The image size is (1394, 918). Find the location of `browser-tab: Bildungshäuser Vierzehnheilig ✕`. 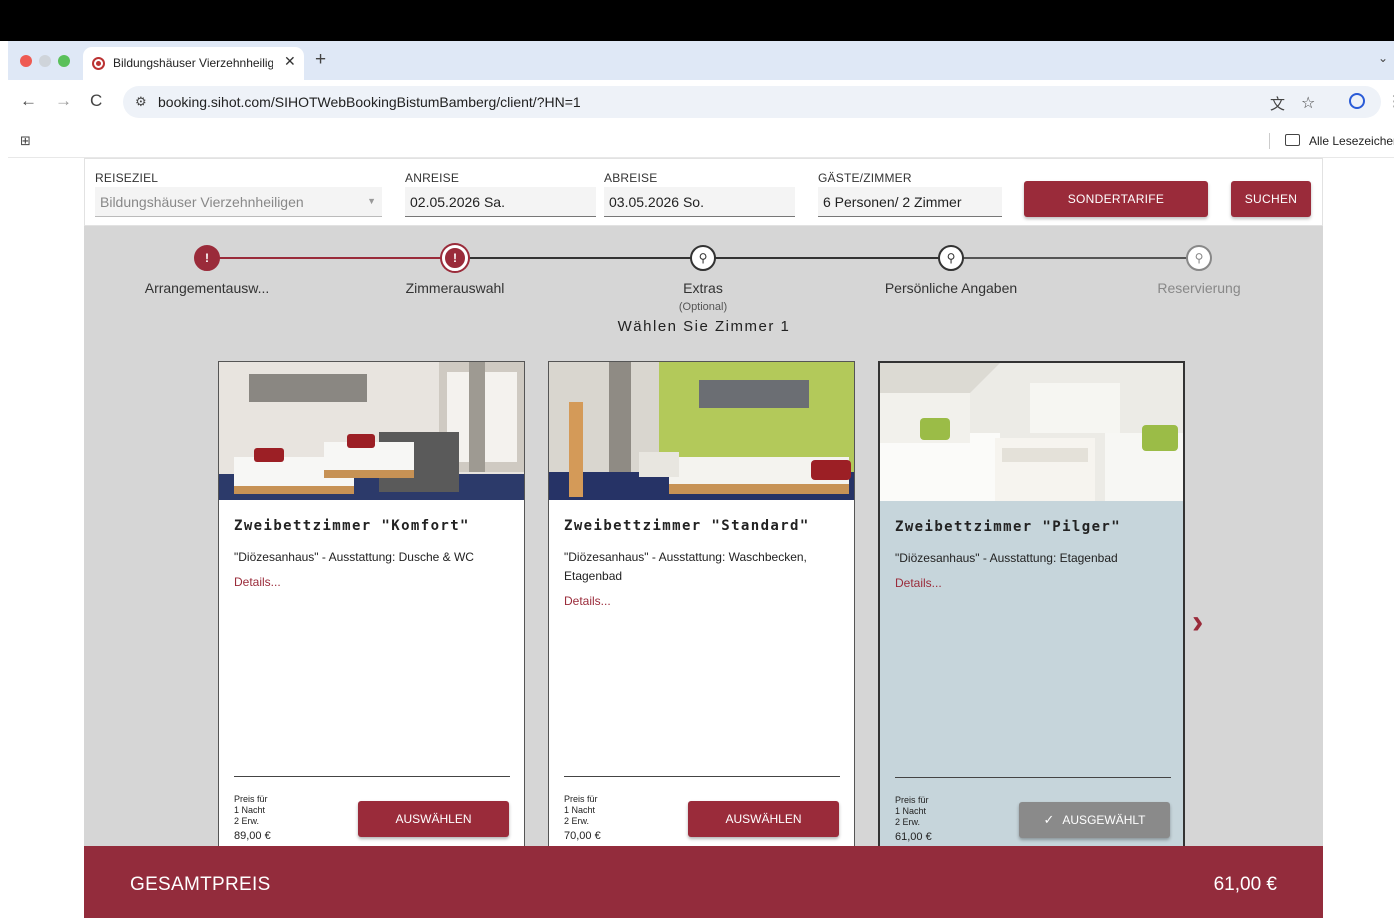

browser-tab: Bildungshäuser Vierzehnheilig ✕ is located at coordinates (193, 63).